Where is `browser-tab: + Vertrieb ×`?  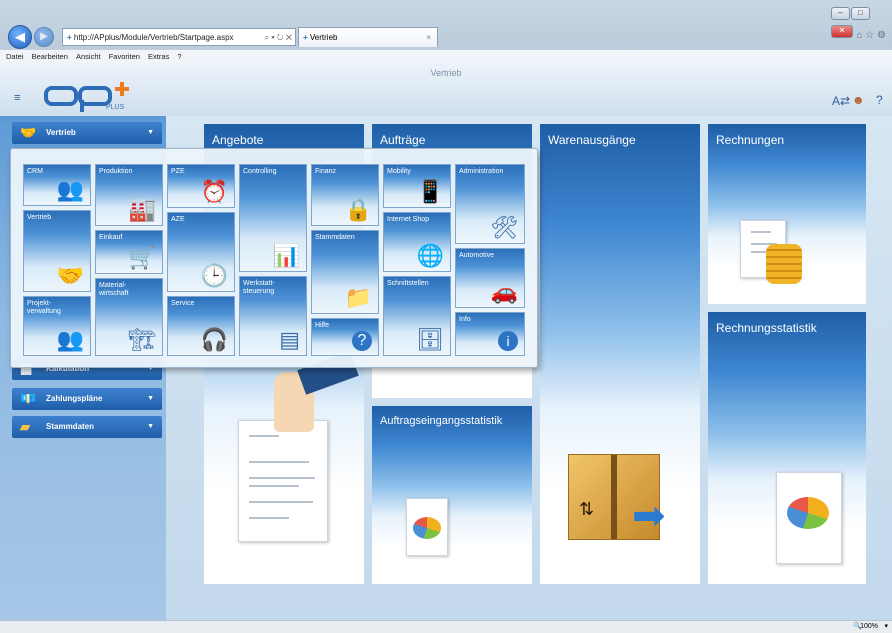 browser-tab: + Vertrieb × is located at coordinates (368, 37).